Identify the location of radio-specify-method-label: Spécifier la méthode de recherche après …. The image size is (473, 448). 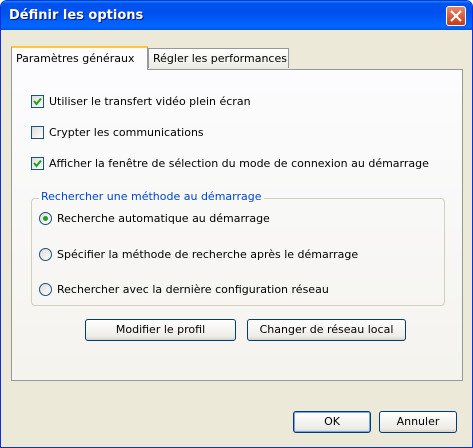
(208, 254).